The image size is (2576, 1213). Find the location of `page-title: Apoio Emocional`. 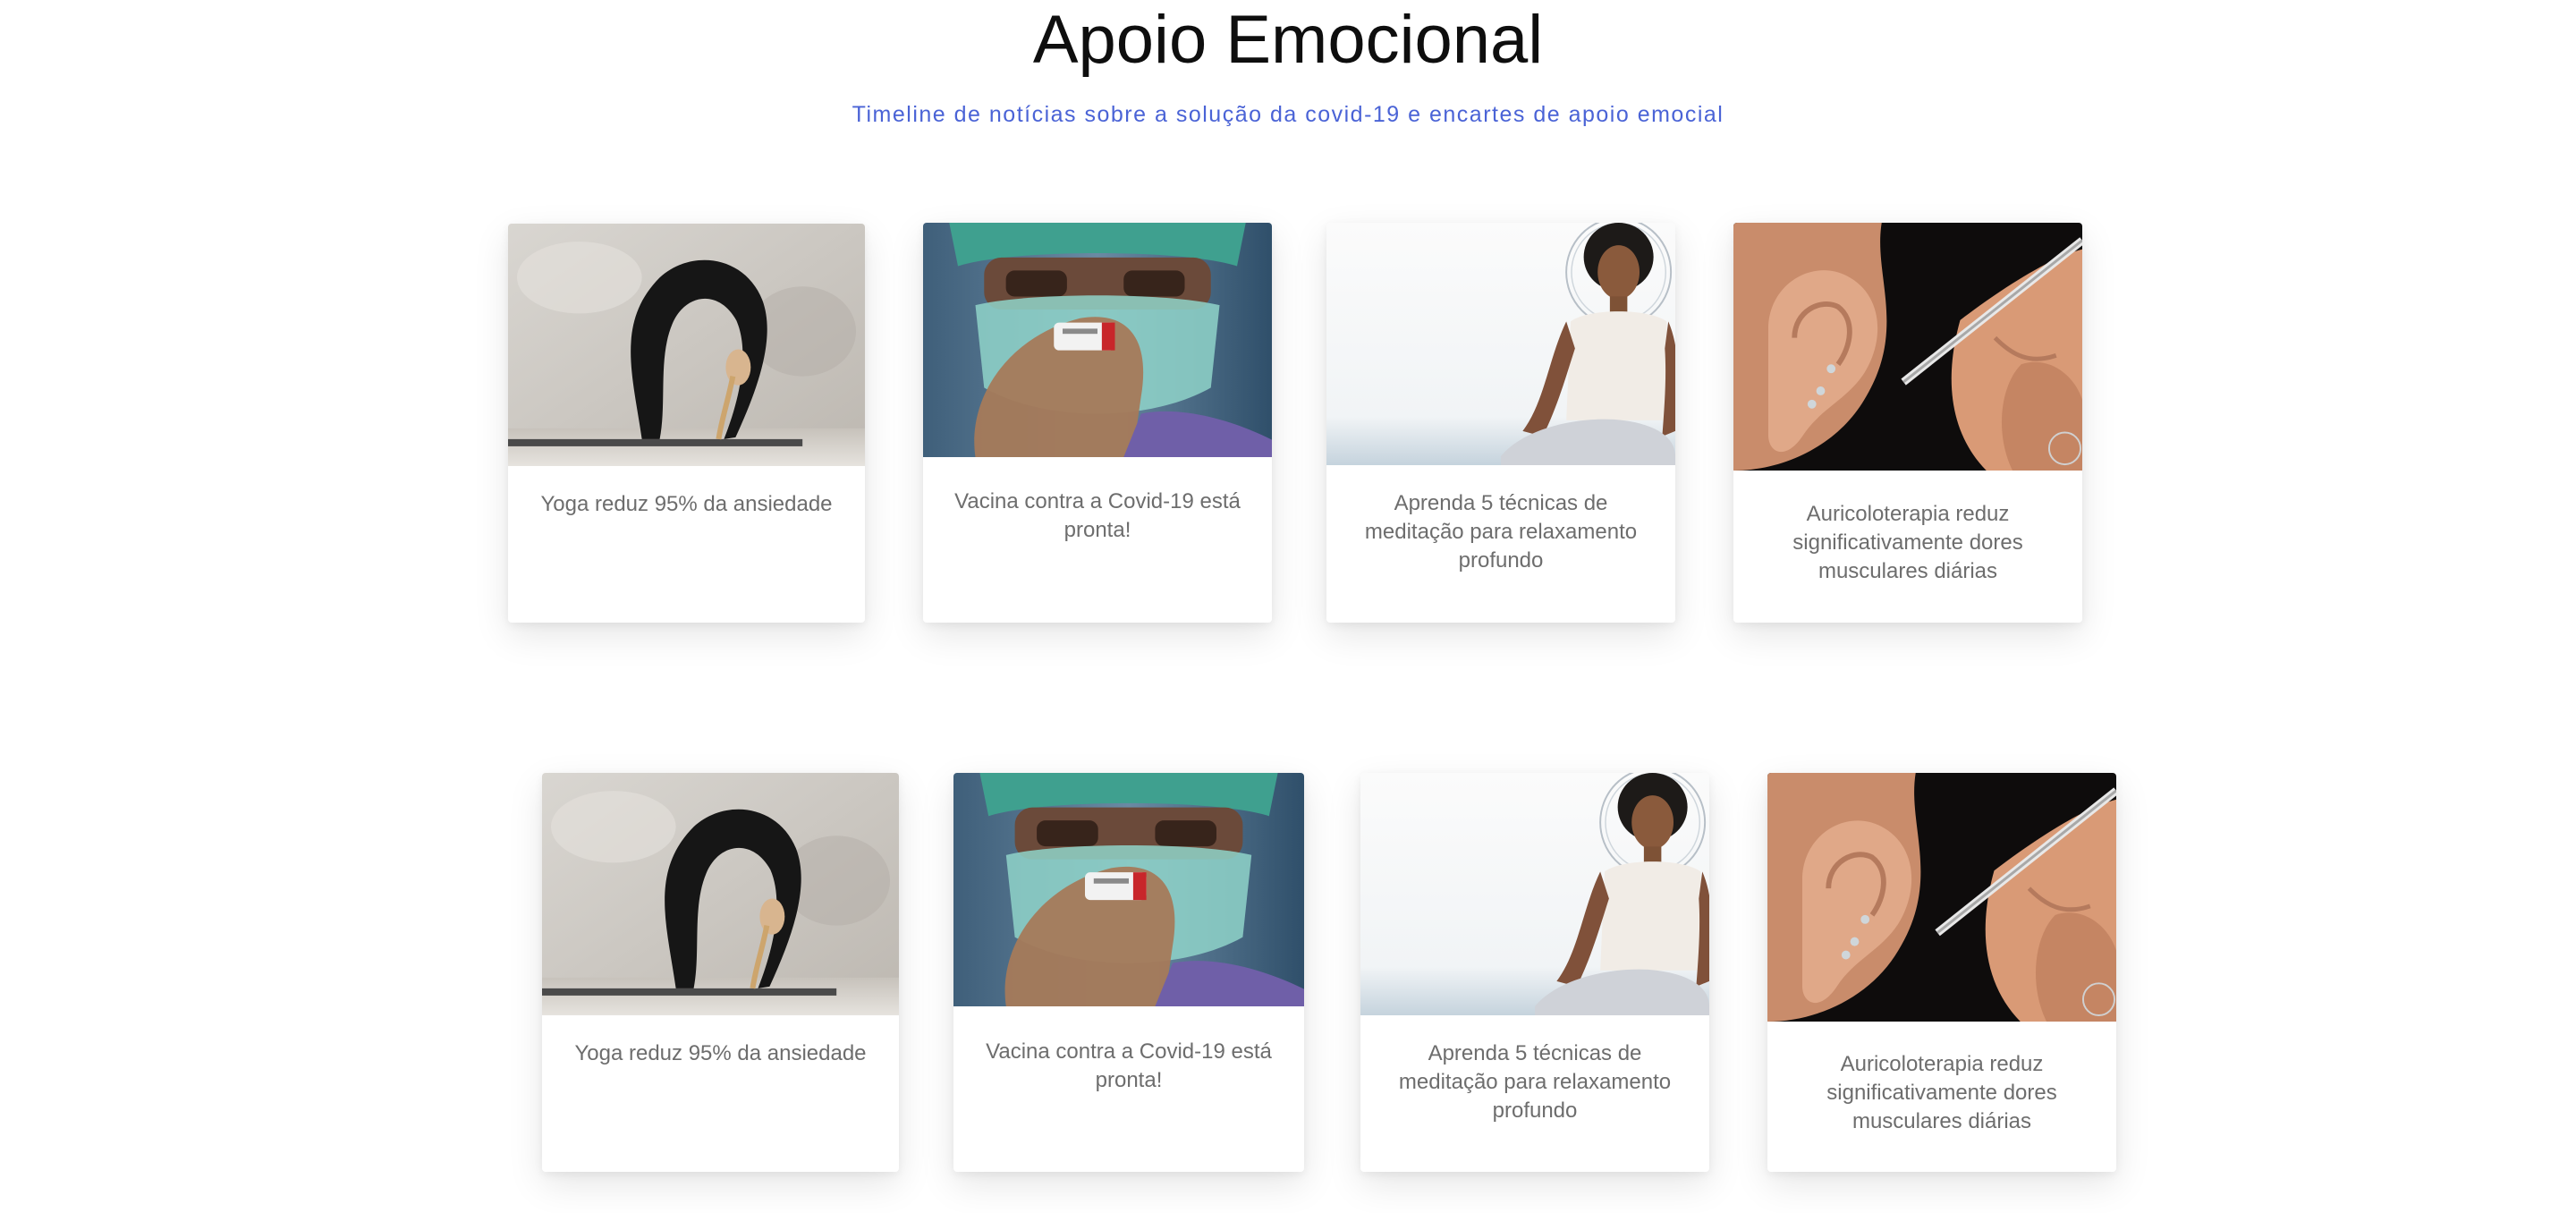

page-title: Apoio Emocional is located at coordinates (1288, 40).